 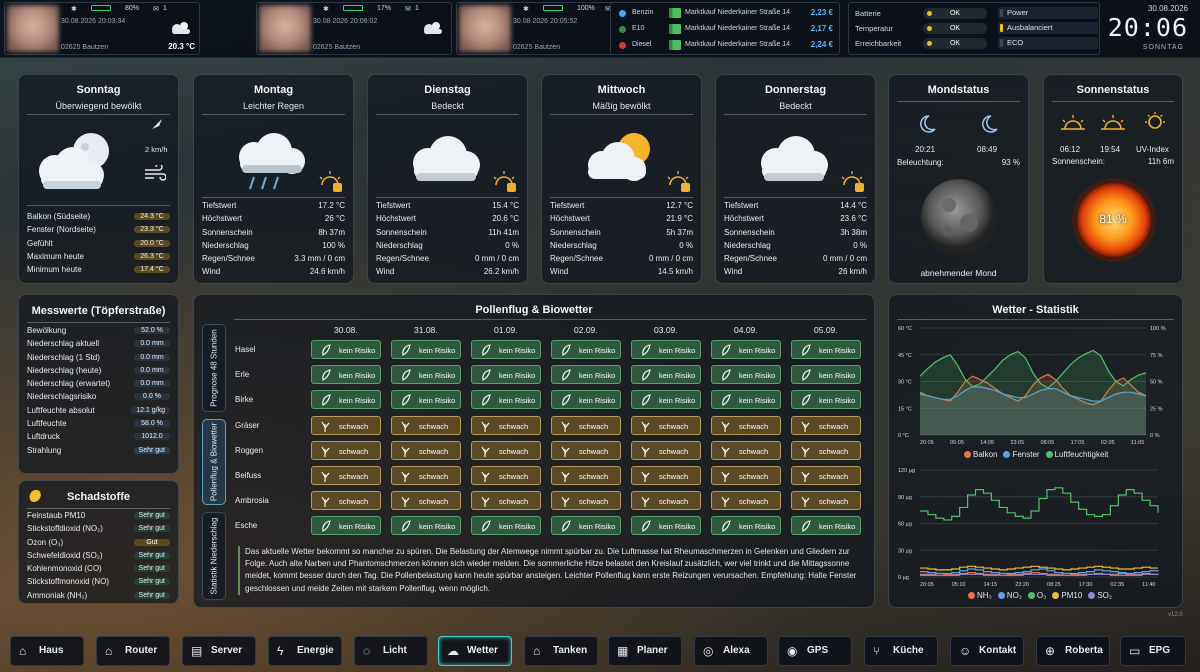 I want to click on pollen-tab: Statistik Niederschlag, so click(x=214, y=556).